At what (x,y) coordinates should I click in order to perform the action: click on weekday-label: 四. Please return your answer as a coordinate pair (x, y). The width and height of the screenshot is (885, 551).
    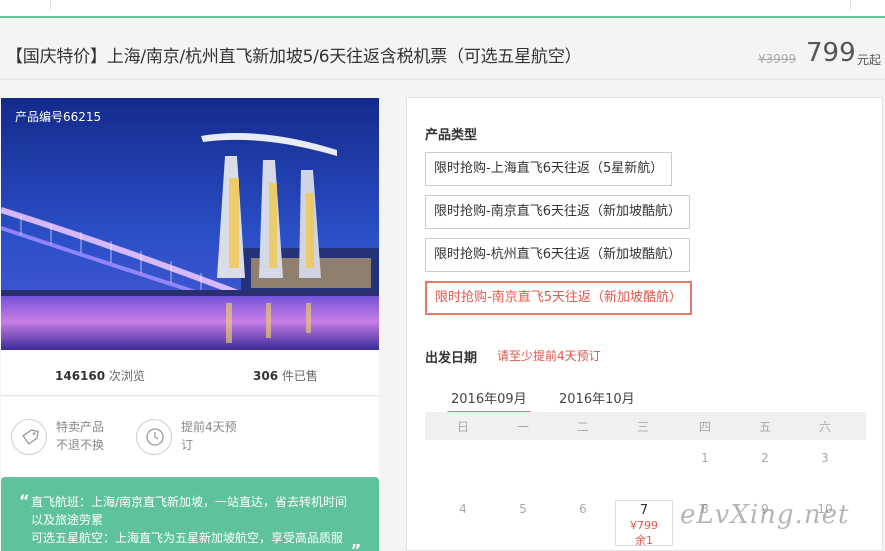
    Looking at the image, I should click on (704, 427).